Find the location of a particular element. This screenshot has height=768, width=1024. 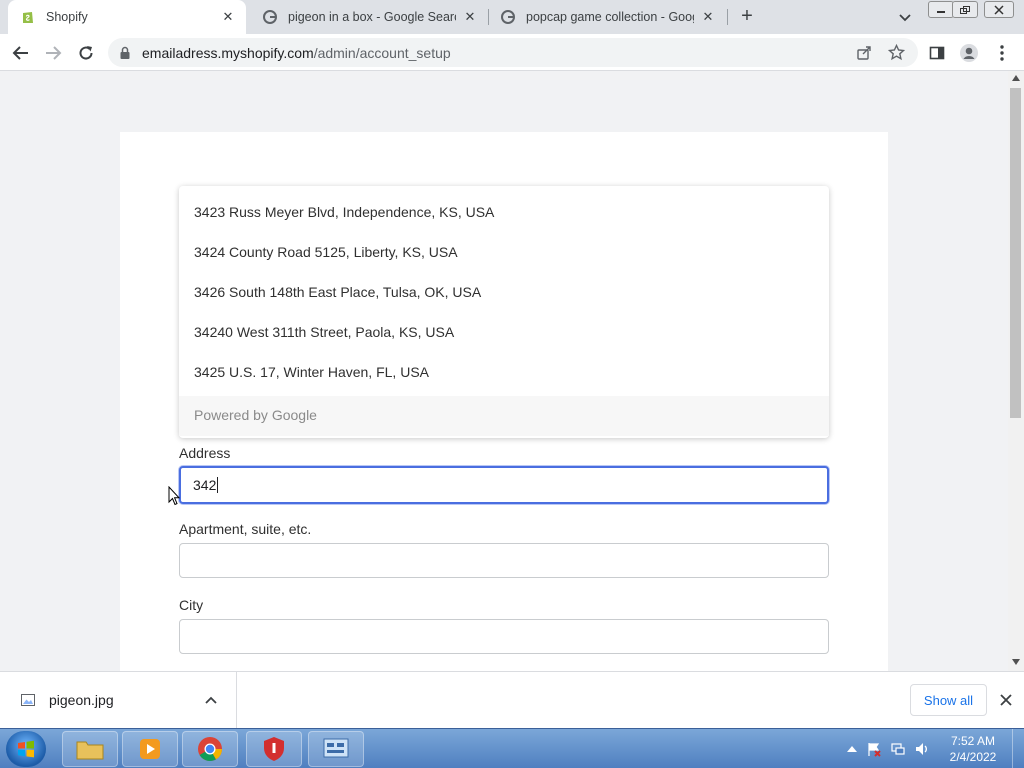

clock-date: 2/4/2022 is located at coordinates (973, 757).